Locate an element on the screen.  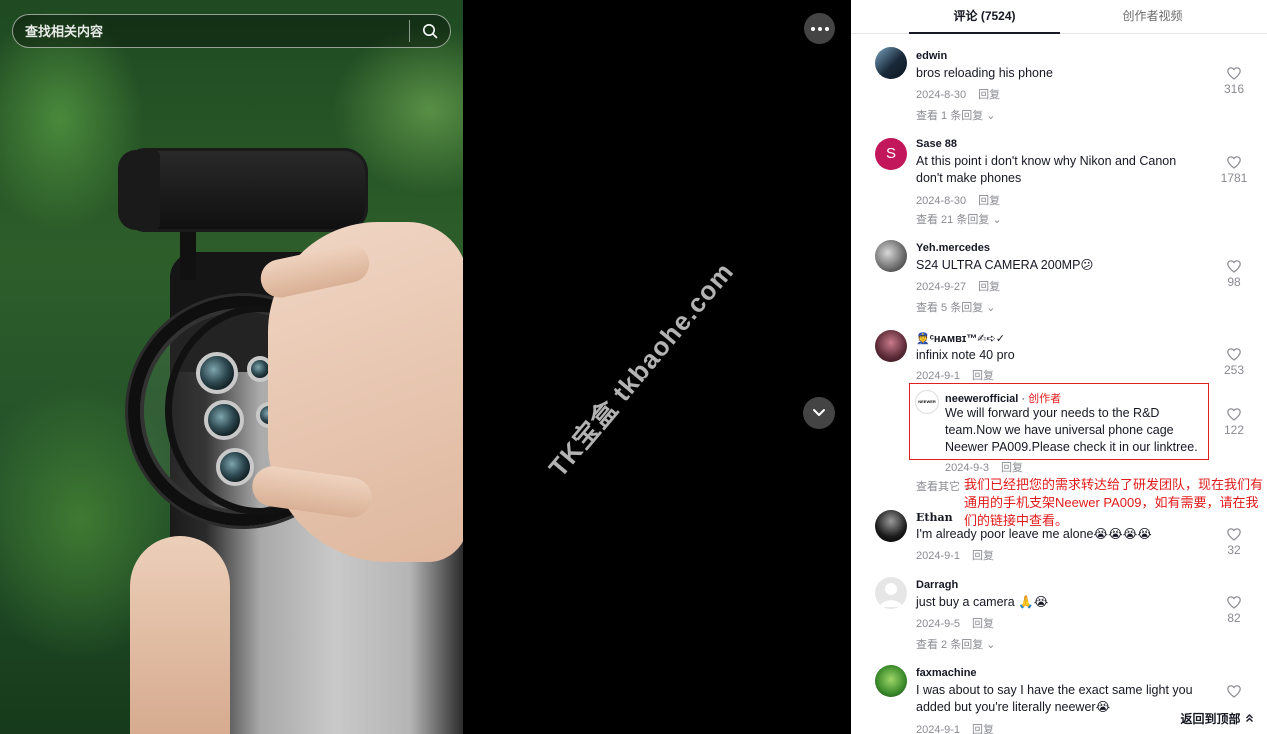
view-replies-button: 查看 1 条回复 ⌄ is located at coordinates (956, 115).